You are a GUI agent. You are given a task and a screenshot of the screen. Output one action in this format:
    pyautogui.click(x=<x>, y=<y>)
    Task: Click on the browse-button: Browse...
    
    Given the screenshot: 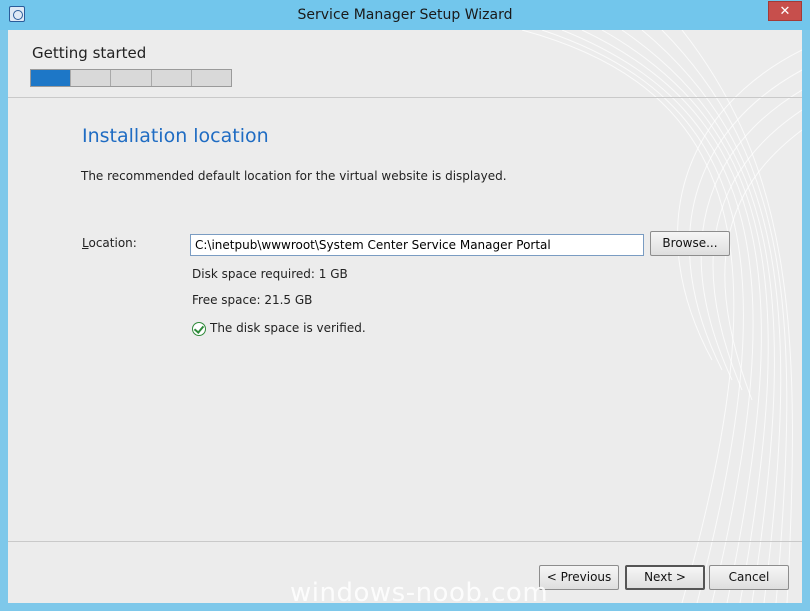 What is the action you would take?
    pyautogui.click(x=690, y=243)
    